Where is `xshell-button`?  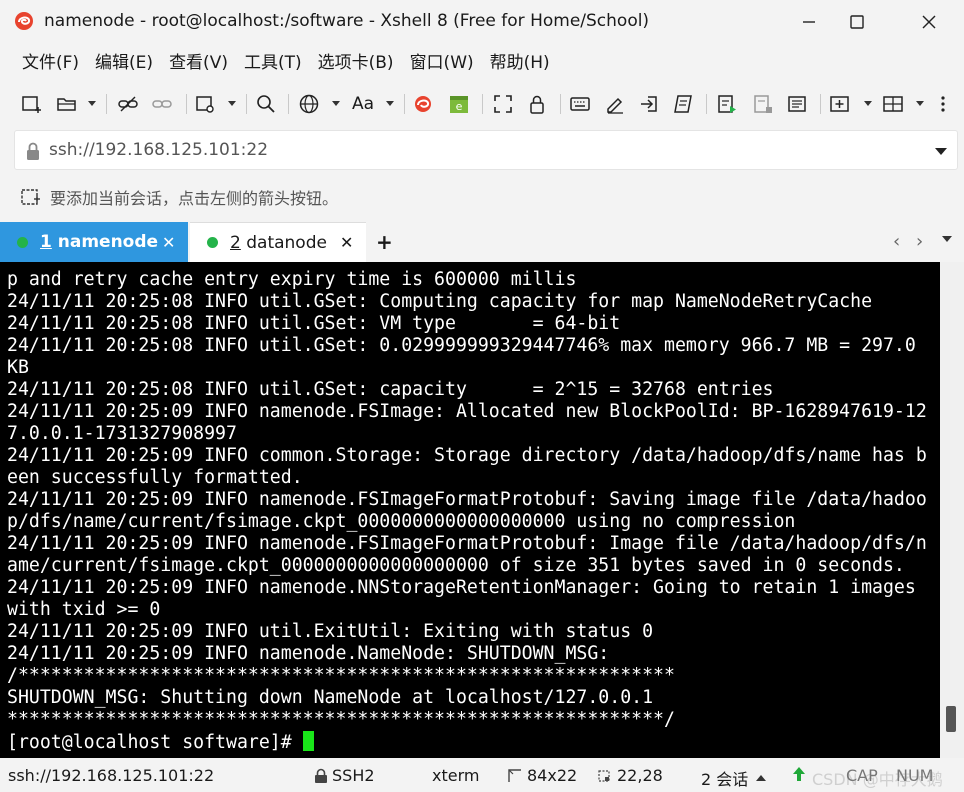 xshell-button is located at coordinates (423, 104).